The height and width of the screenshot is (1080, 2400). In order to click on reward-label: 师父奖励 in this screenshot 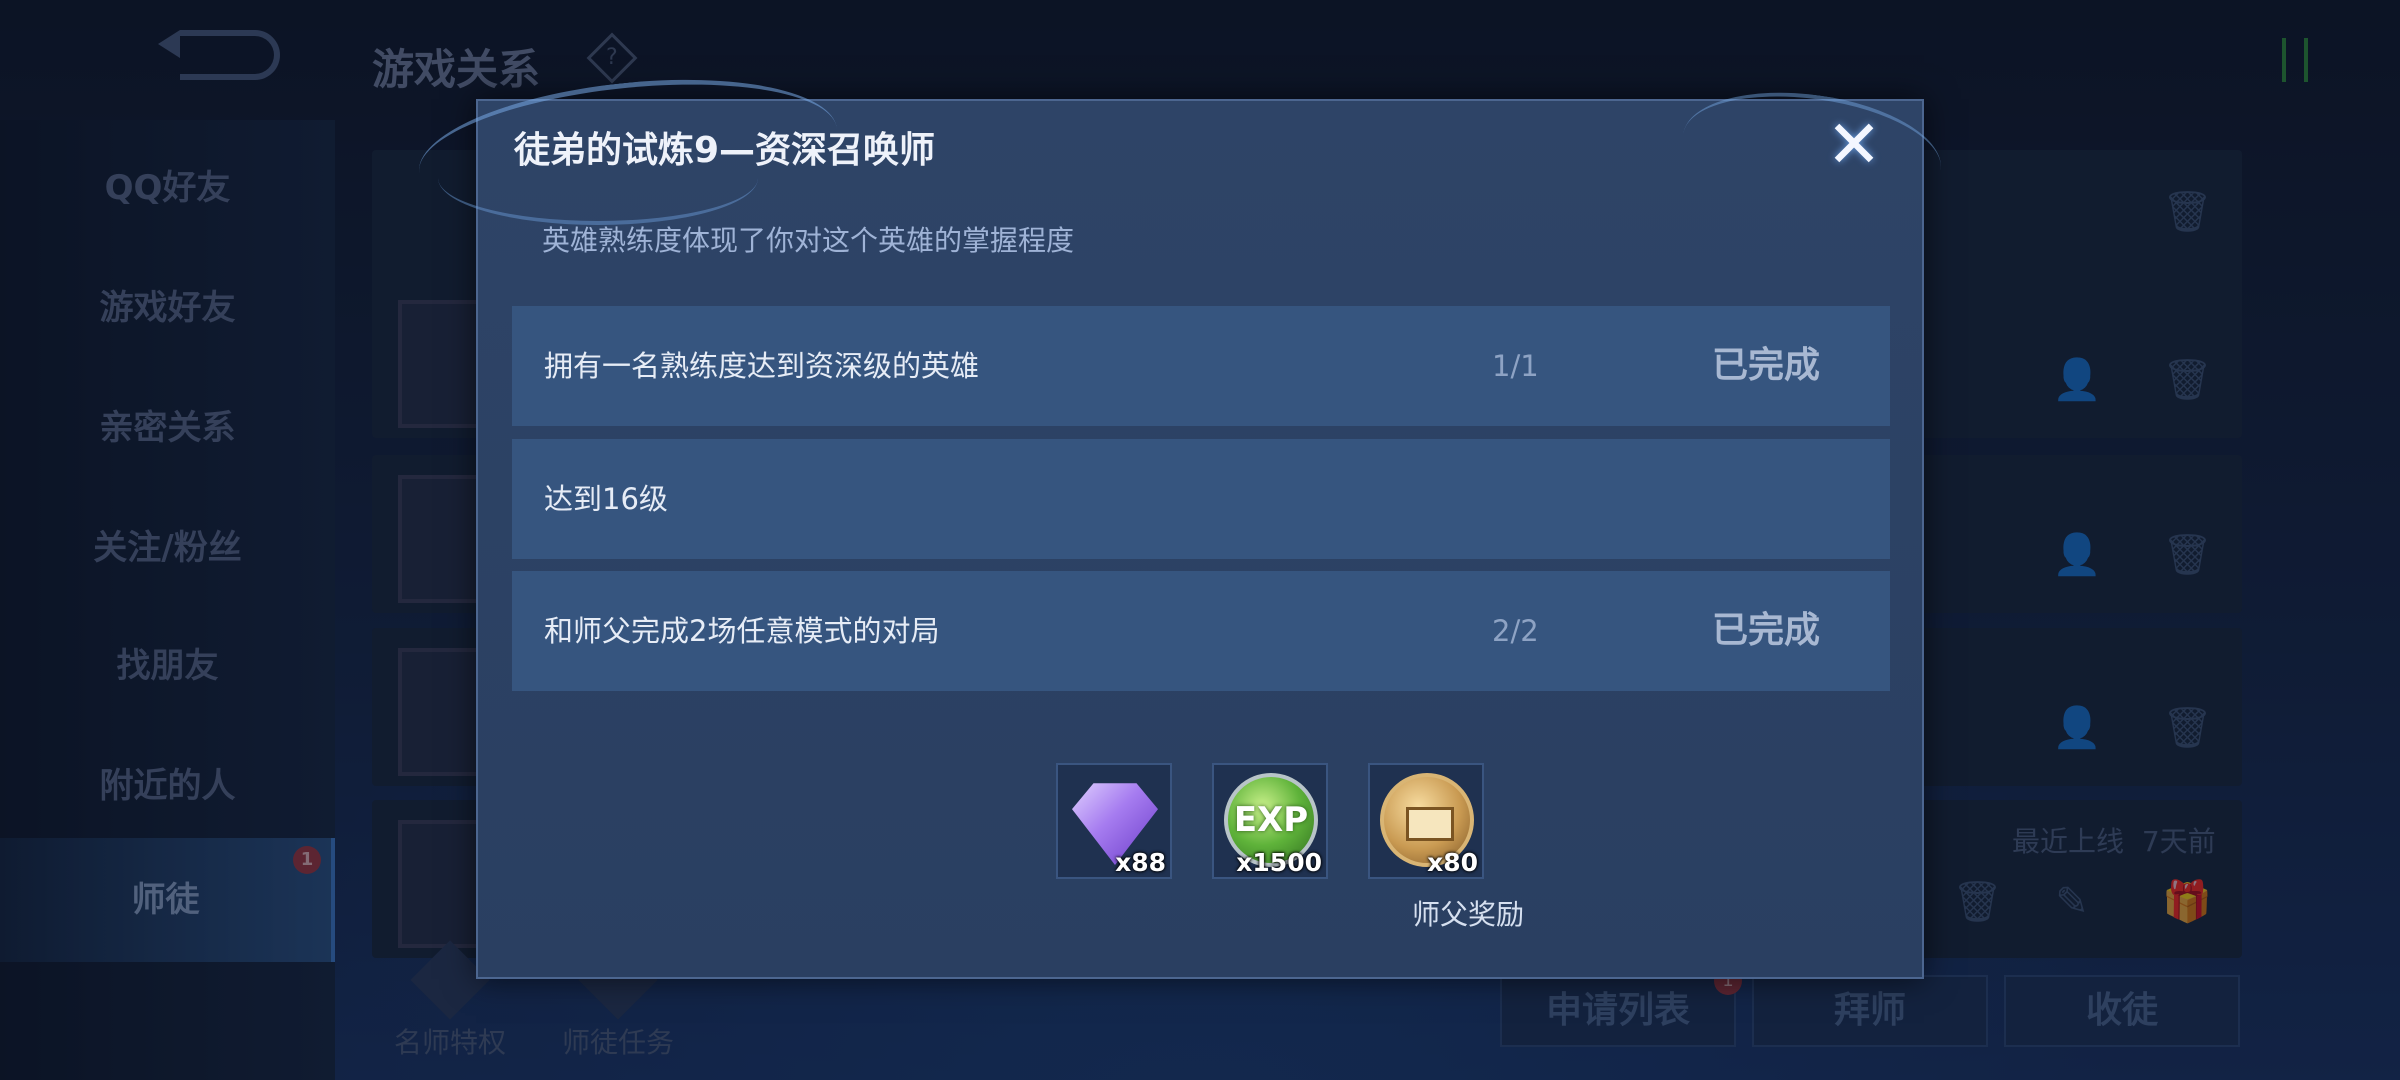, I will do `click(1467, 914)`.